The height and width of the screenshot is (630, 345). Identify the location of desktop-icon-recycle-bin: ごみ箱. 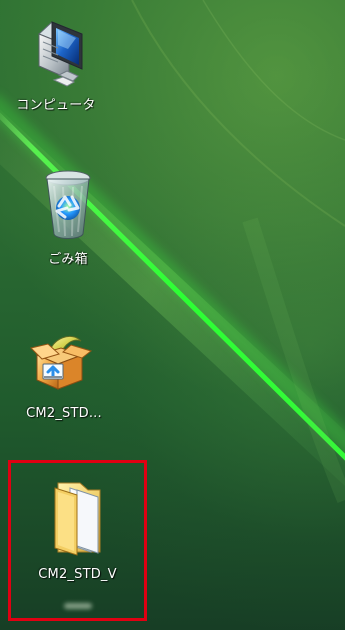
(68, 217).